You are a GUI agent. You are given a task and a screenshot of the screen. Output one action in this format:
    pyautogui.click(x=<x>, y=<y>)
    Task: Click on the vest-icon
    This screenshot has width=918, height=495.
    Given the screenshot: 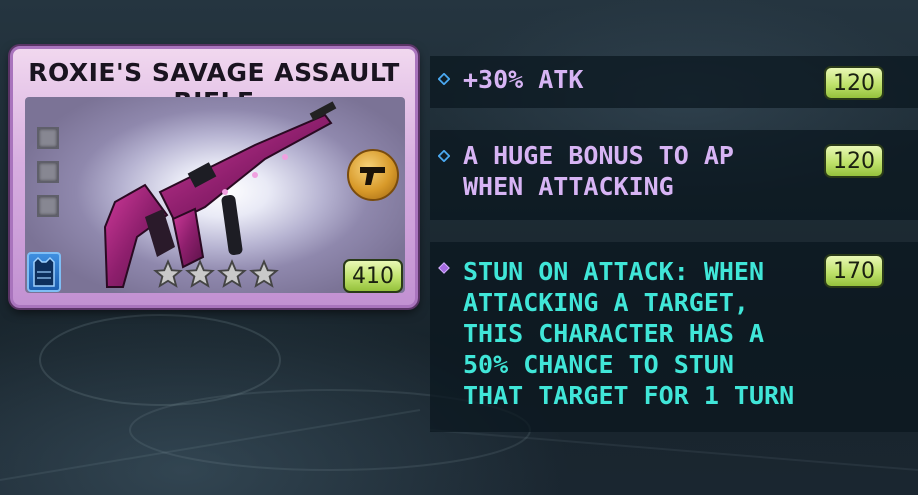 What is the action you would take?
    pyautogui.click(x=44, y=272)
    